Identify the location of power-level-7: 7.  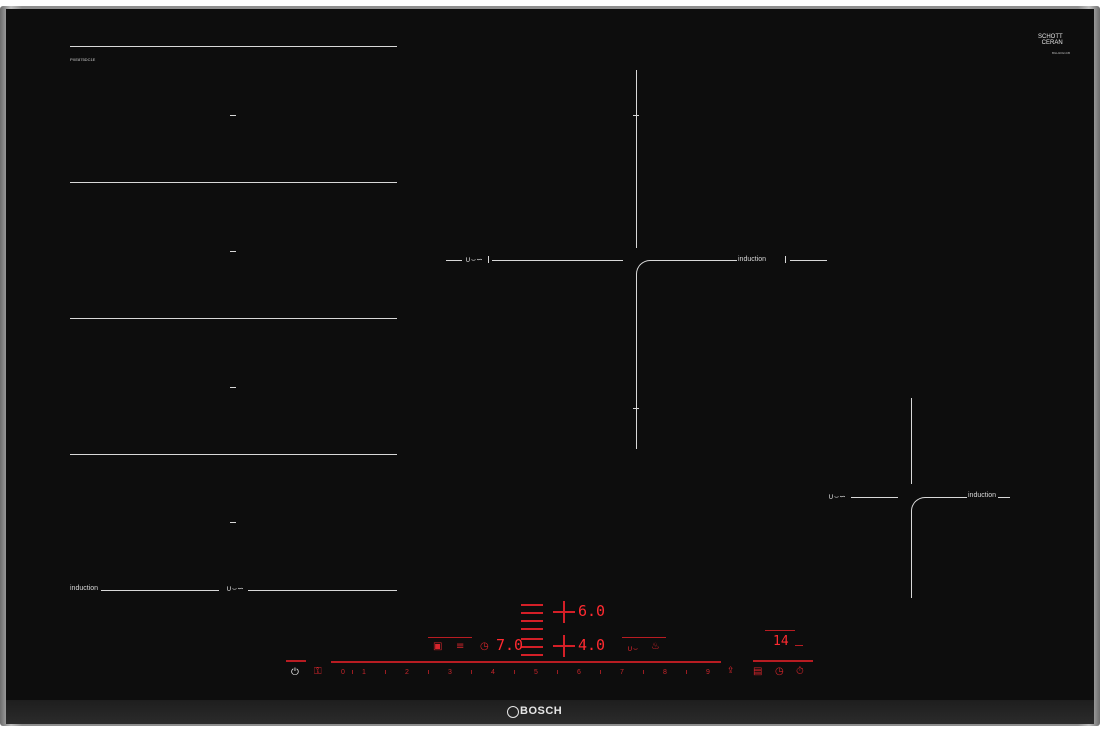
(622, 673).